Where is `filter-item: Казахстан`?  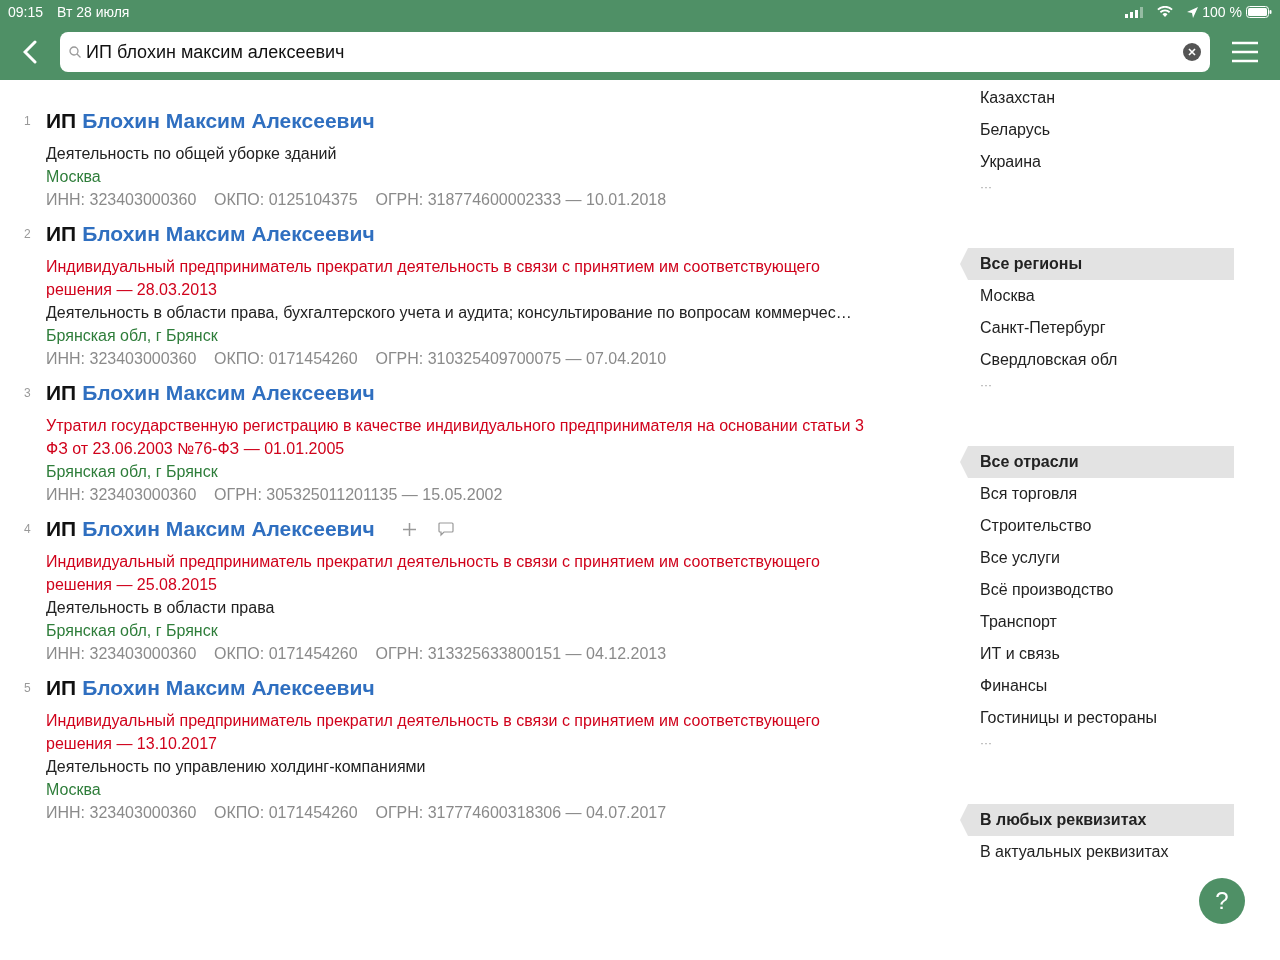 filter-item: Казахстан is located at coordinates (1097, 98).